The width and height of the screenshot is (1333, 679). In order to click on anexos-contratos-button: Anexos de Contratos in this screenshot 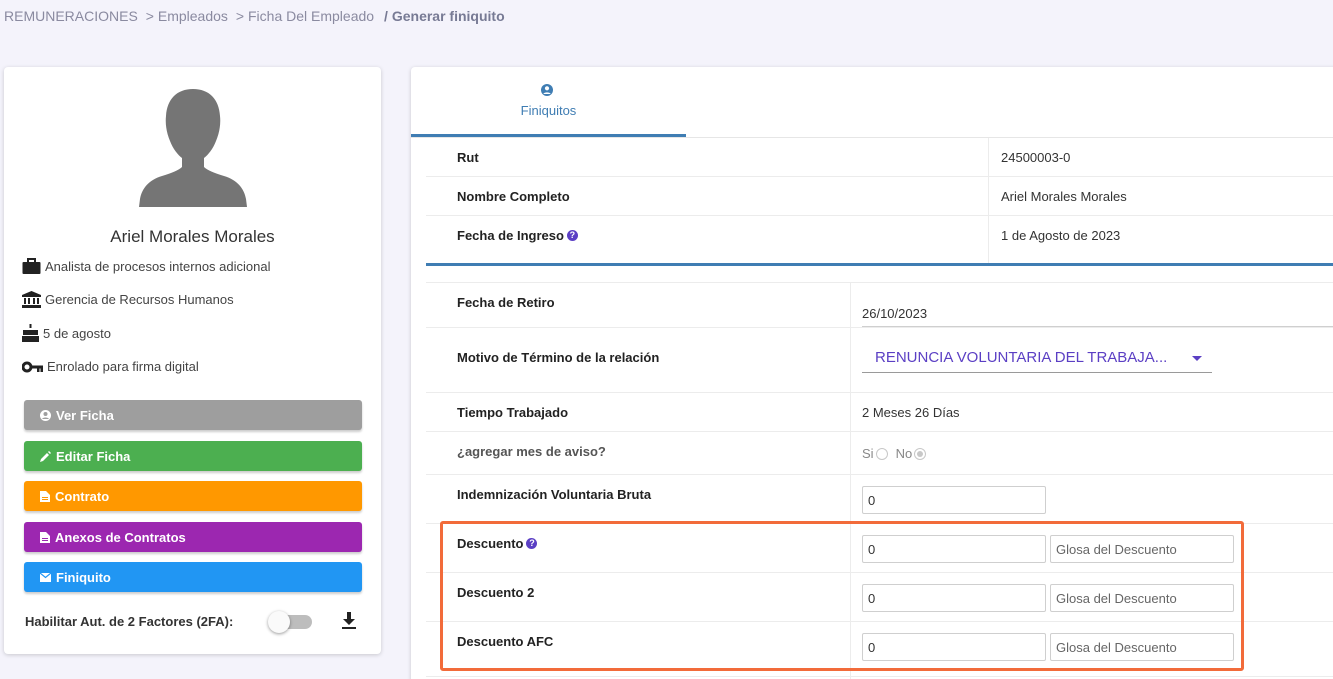, I will do `click(193, 537)`.